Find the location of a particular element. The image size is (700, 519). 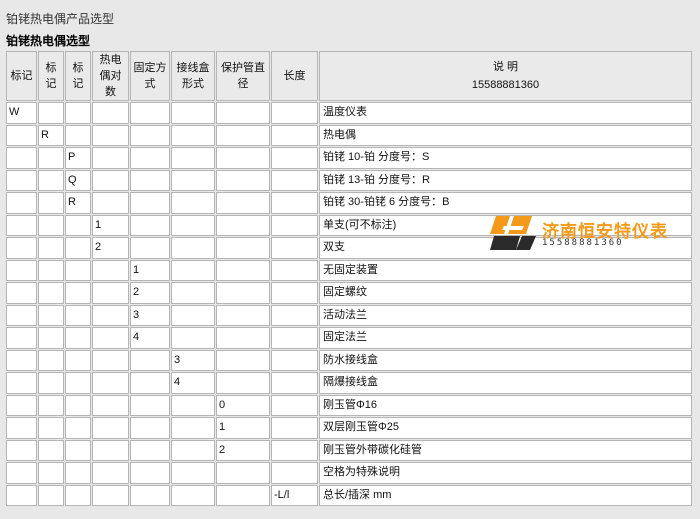

cell-description: 刚玉管Φ16 is located at coordinates (505, 405).